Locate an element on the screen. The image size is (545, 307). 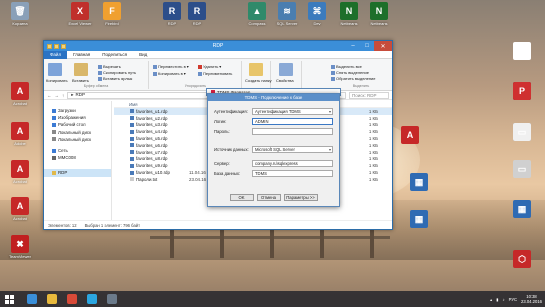
desktop-icon: X Excel Viewer is located at coordinates (80, 16).